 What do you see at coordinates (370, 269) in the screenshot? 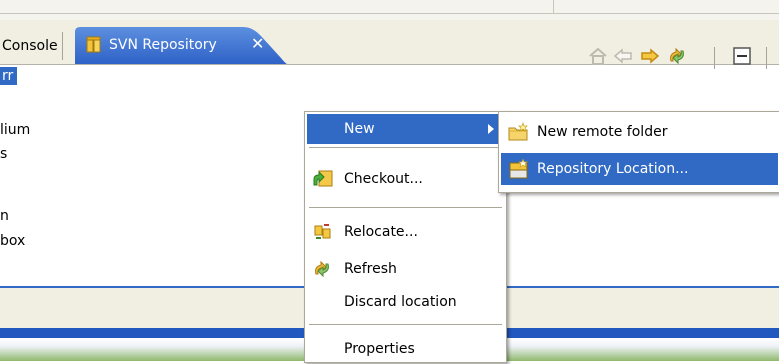
I see `menu-item-refresh-label: Refresh` at bounding box center [370, 269].